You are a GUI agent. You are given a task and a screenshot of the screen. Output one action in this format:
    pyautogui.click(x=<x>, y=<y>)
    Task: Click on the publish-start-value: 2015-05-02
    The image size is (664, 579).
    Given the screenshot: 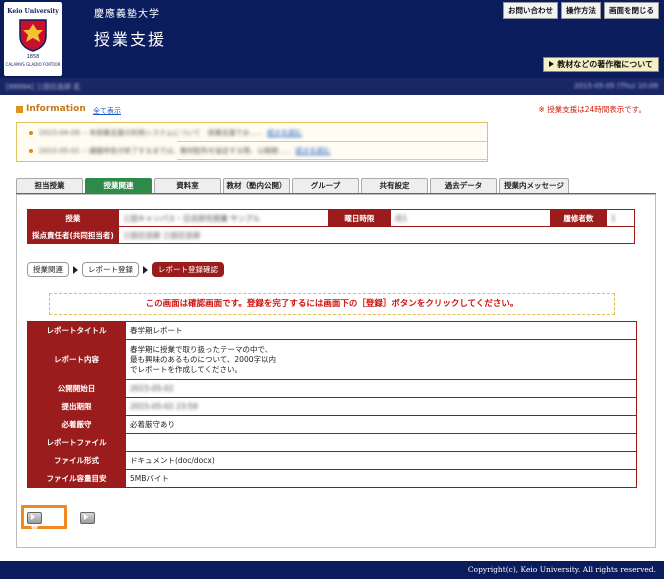 What is the action you would take?
    pyautogui.click(x=381, y=388)
    